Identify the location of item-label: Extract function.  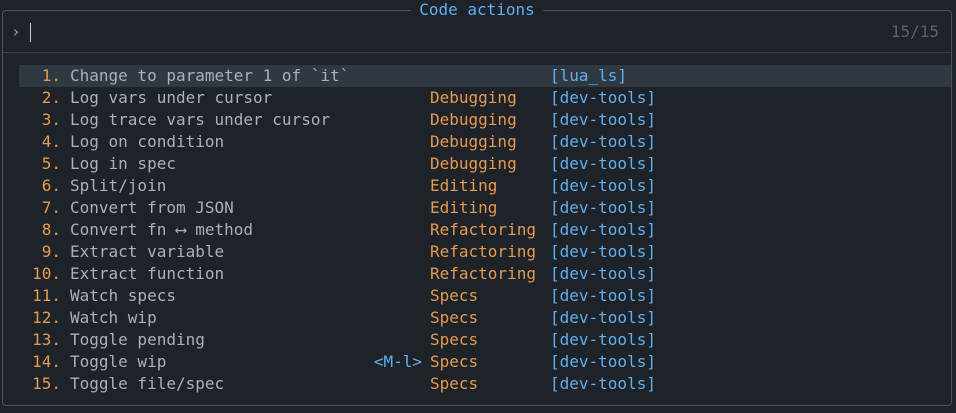
(147, 273).